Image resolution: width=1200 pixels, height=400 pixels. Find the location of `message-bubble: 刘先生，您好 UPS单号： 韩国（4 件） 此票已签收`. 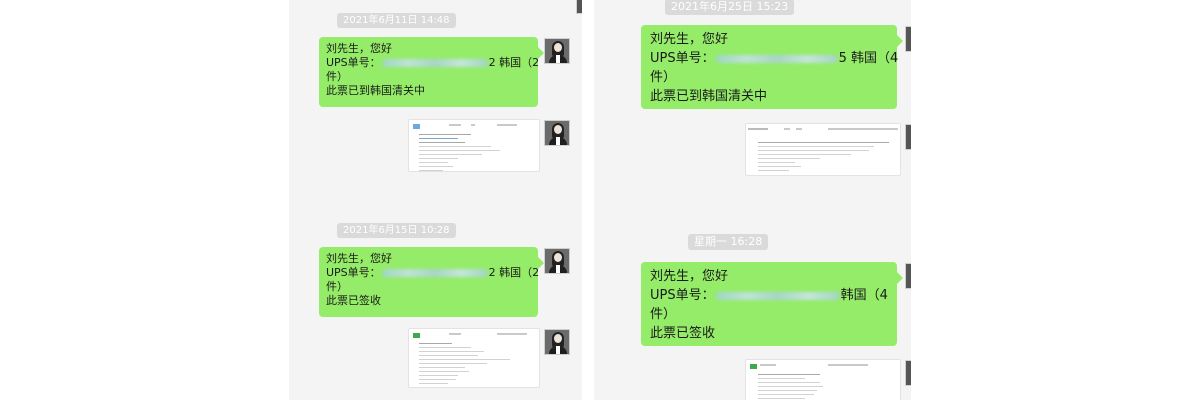

message-bubble: 刘先生，您好 UPS单号： 韩国（4 件） 此票已签收 is located at coordinates (772, 304).